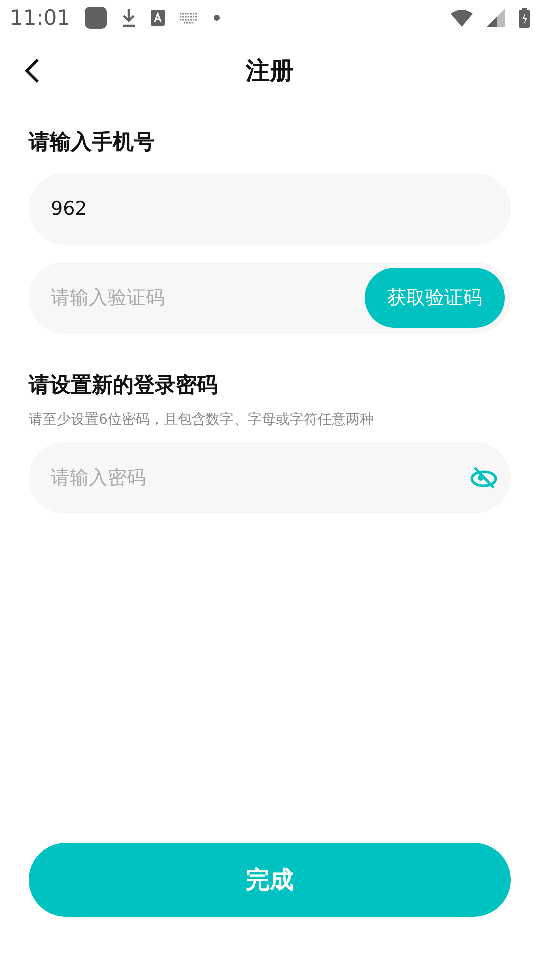 The width and height of the screenshot is (540, 960). Describe the element at coordinates (270, 478) in the screenshot. I see `password-input: 请输入密码` at that location.